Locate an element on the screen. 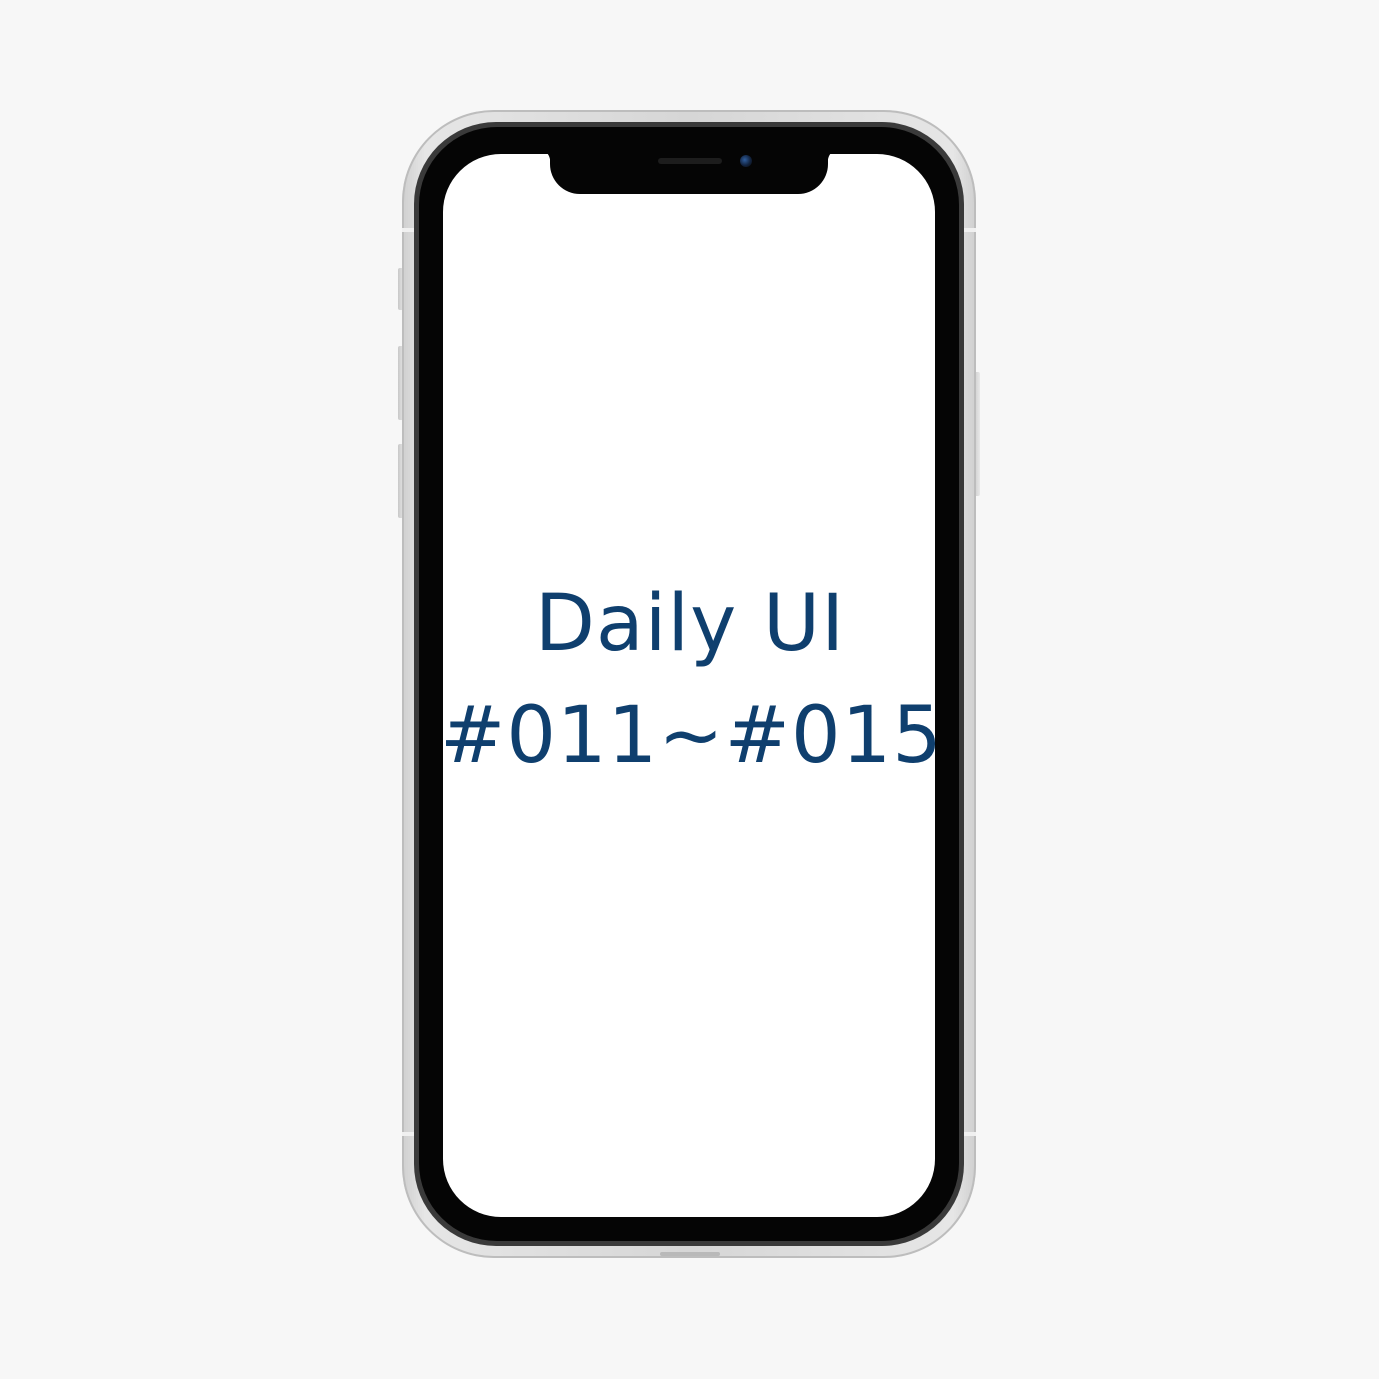  earpiece-speaker-icon is located at coordinates (690, 161).